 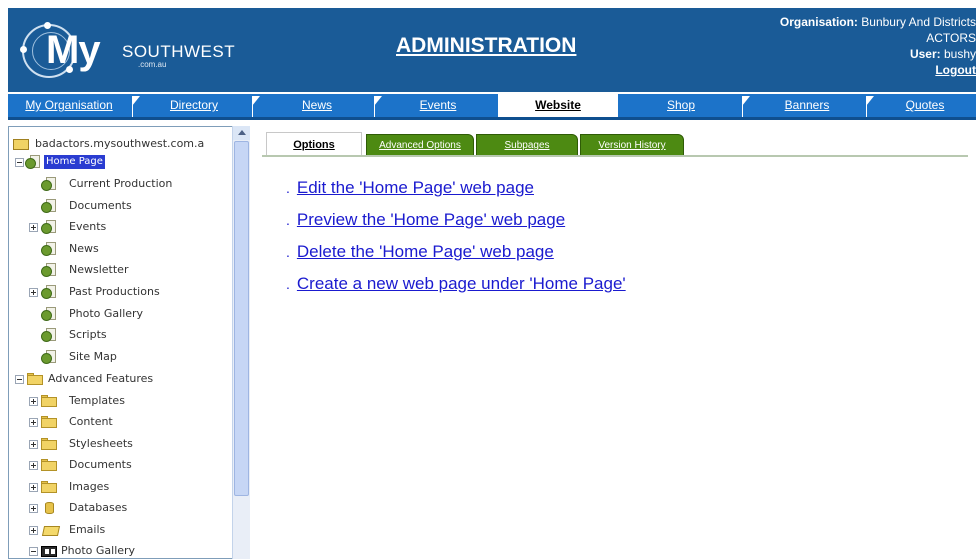 I want to click on tree-item-label: Advanced Features, so click(x=101, y=378).